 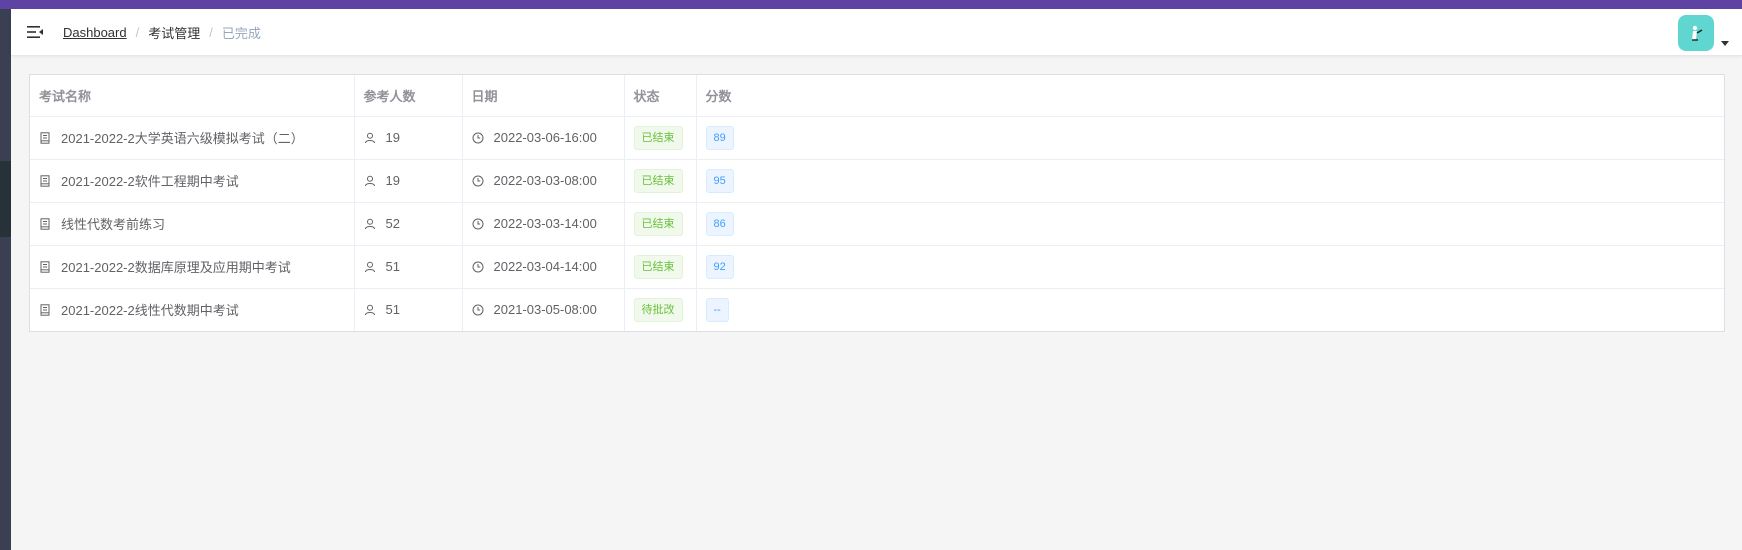 What do you see at coordinates (1210, 96) in the screenshot?
I see `column-header-score: 分数` at bounding box center [1210, 96].